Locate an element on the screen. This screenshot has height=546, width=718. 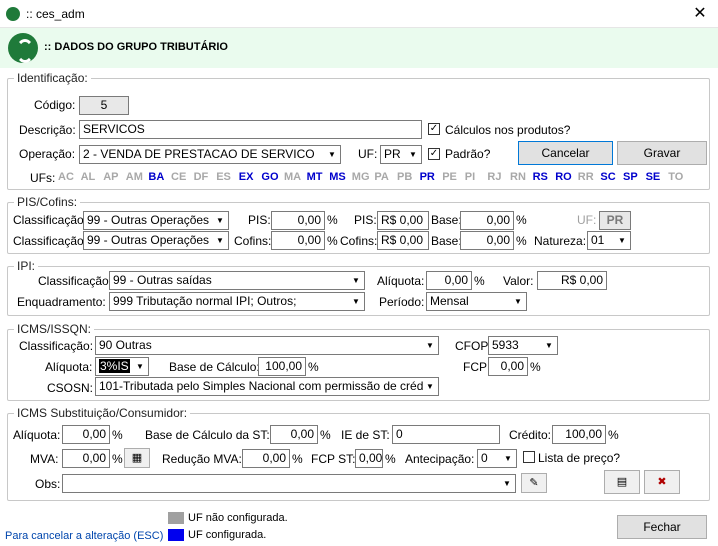
st-ie-input: 0 is located at coordinates (446, 434).